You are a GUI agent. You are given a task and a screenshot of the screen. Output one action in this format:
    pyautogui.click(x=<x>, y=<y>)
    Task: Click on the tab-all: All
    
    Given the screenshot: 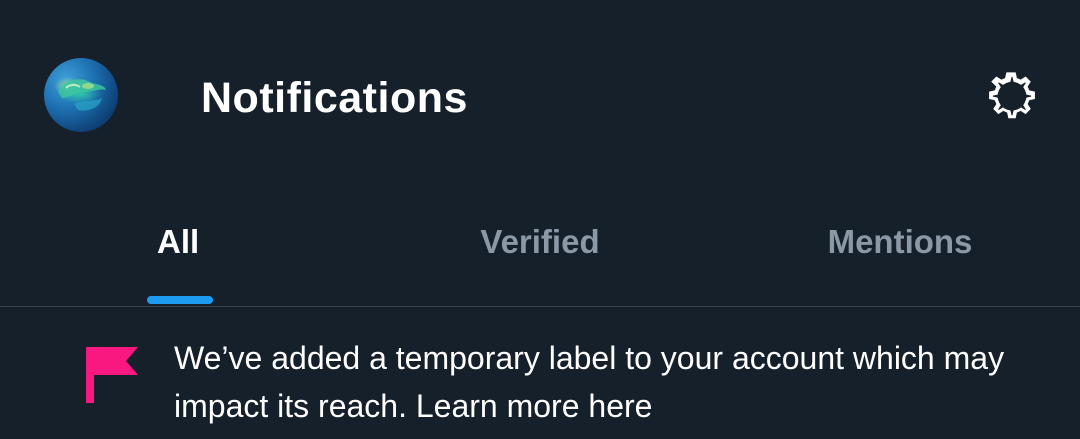 What is the action you would take?
    pyautogui.click(x=180, y=248)
    